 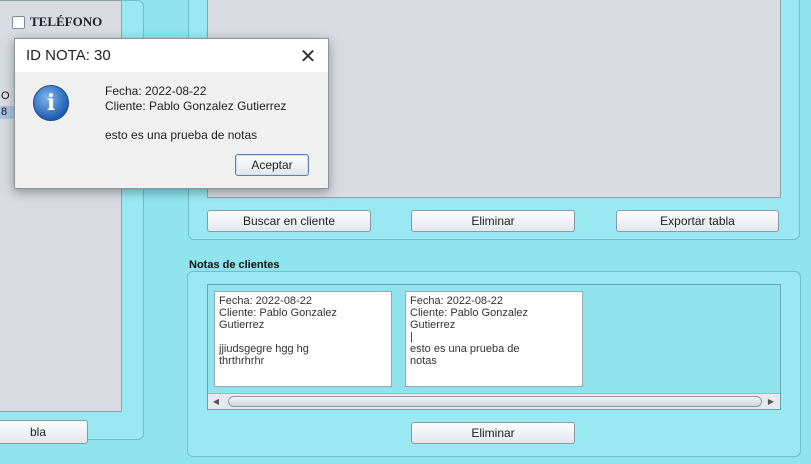 I want to click on dialog-client: Cliente: Pablo Gonzalez Gutierrez, so click(x=196, y=106).